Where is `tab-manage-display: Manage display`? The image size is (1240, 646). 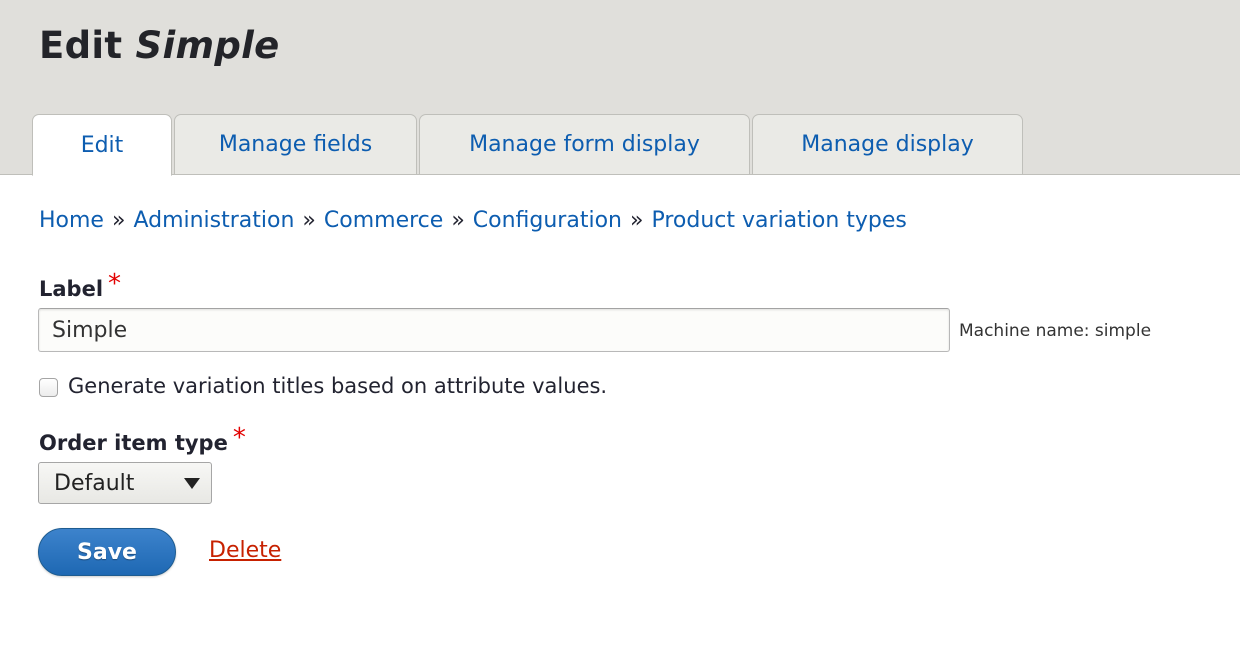
tab-manage-display: Manage display is located at coordinates (887, 144).